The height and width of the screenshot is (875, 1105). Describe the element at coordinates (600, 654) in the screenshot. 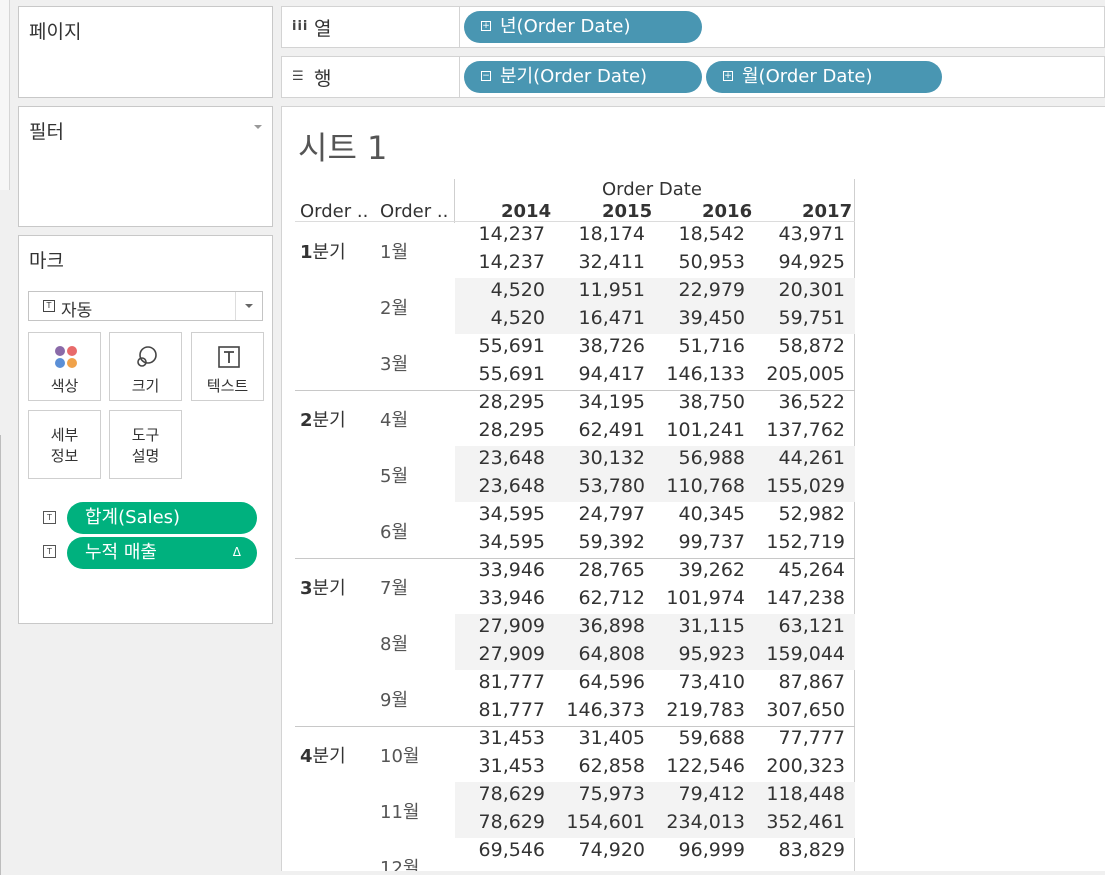

I see `running-sales-cell: 64,808` at that location.